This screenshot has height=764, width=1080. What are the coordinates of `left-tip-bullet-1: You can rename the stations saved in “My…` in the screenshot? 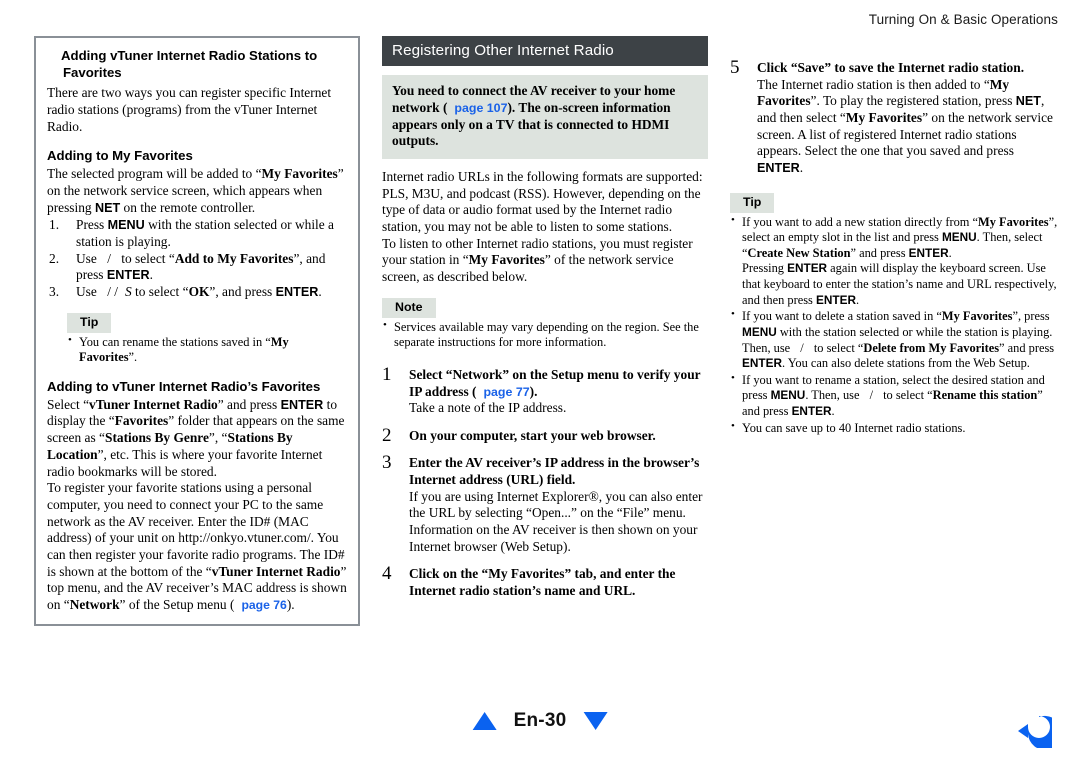 It's located at (207, 350).